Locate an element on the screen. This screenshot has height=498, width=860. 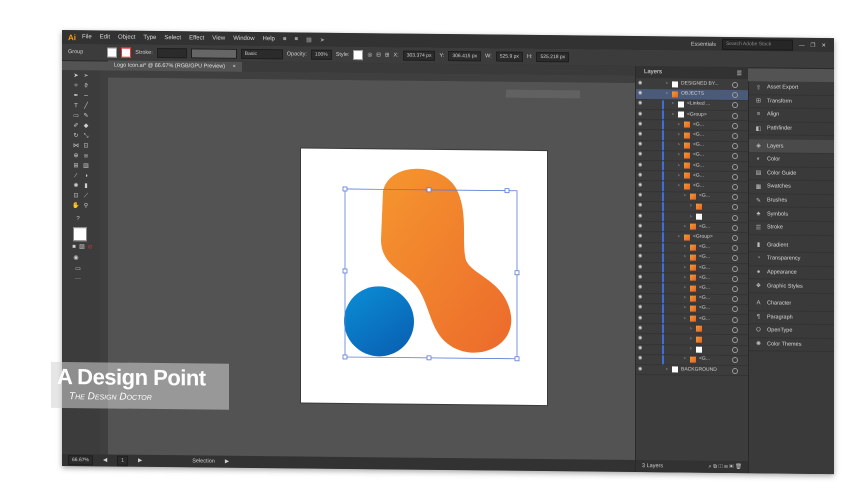
panel-item-stroke: ☰ Stroke is located at coordinates (791, 228).